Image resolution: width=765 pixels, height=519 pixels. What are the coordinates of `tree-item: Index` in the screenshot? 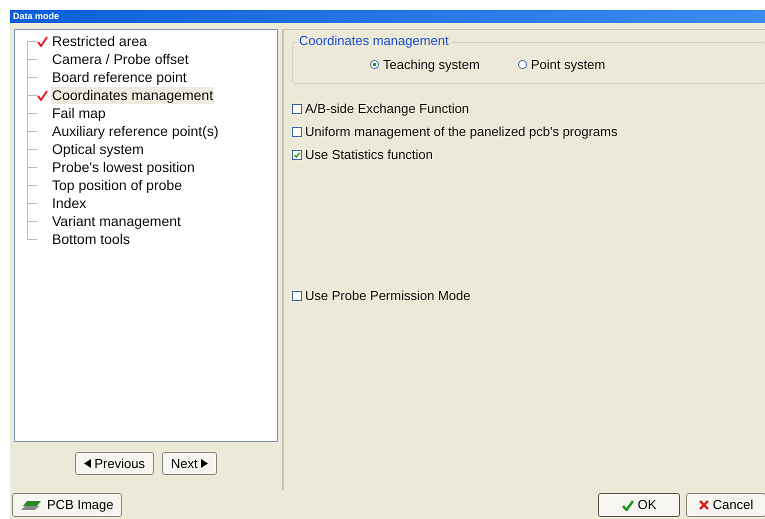 It's located at (69, 203).